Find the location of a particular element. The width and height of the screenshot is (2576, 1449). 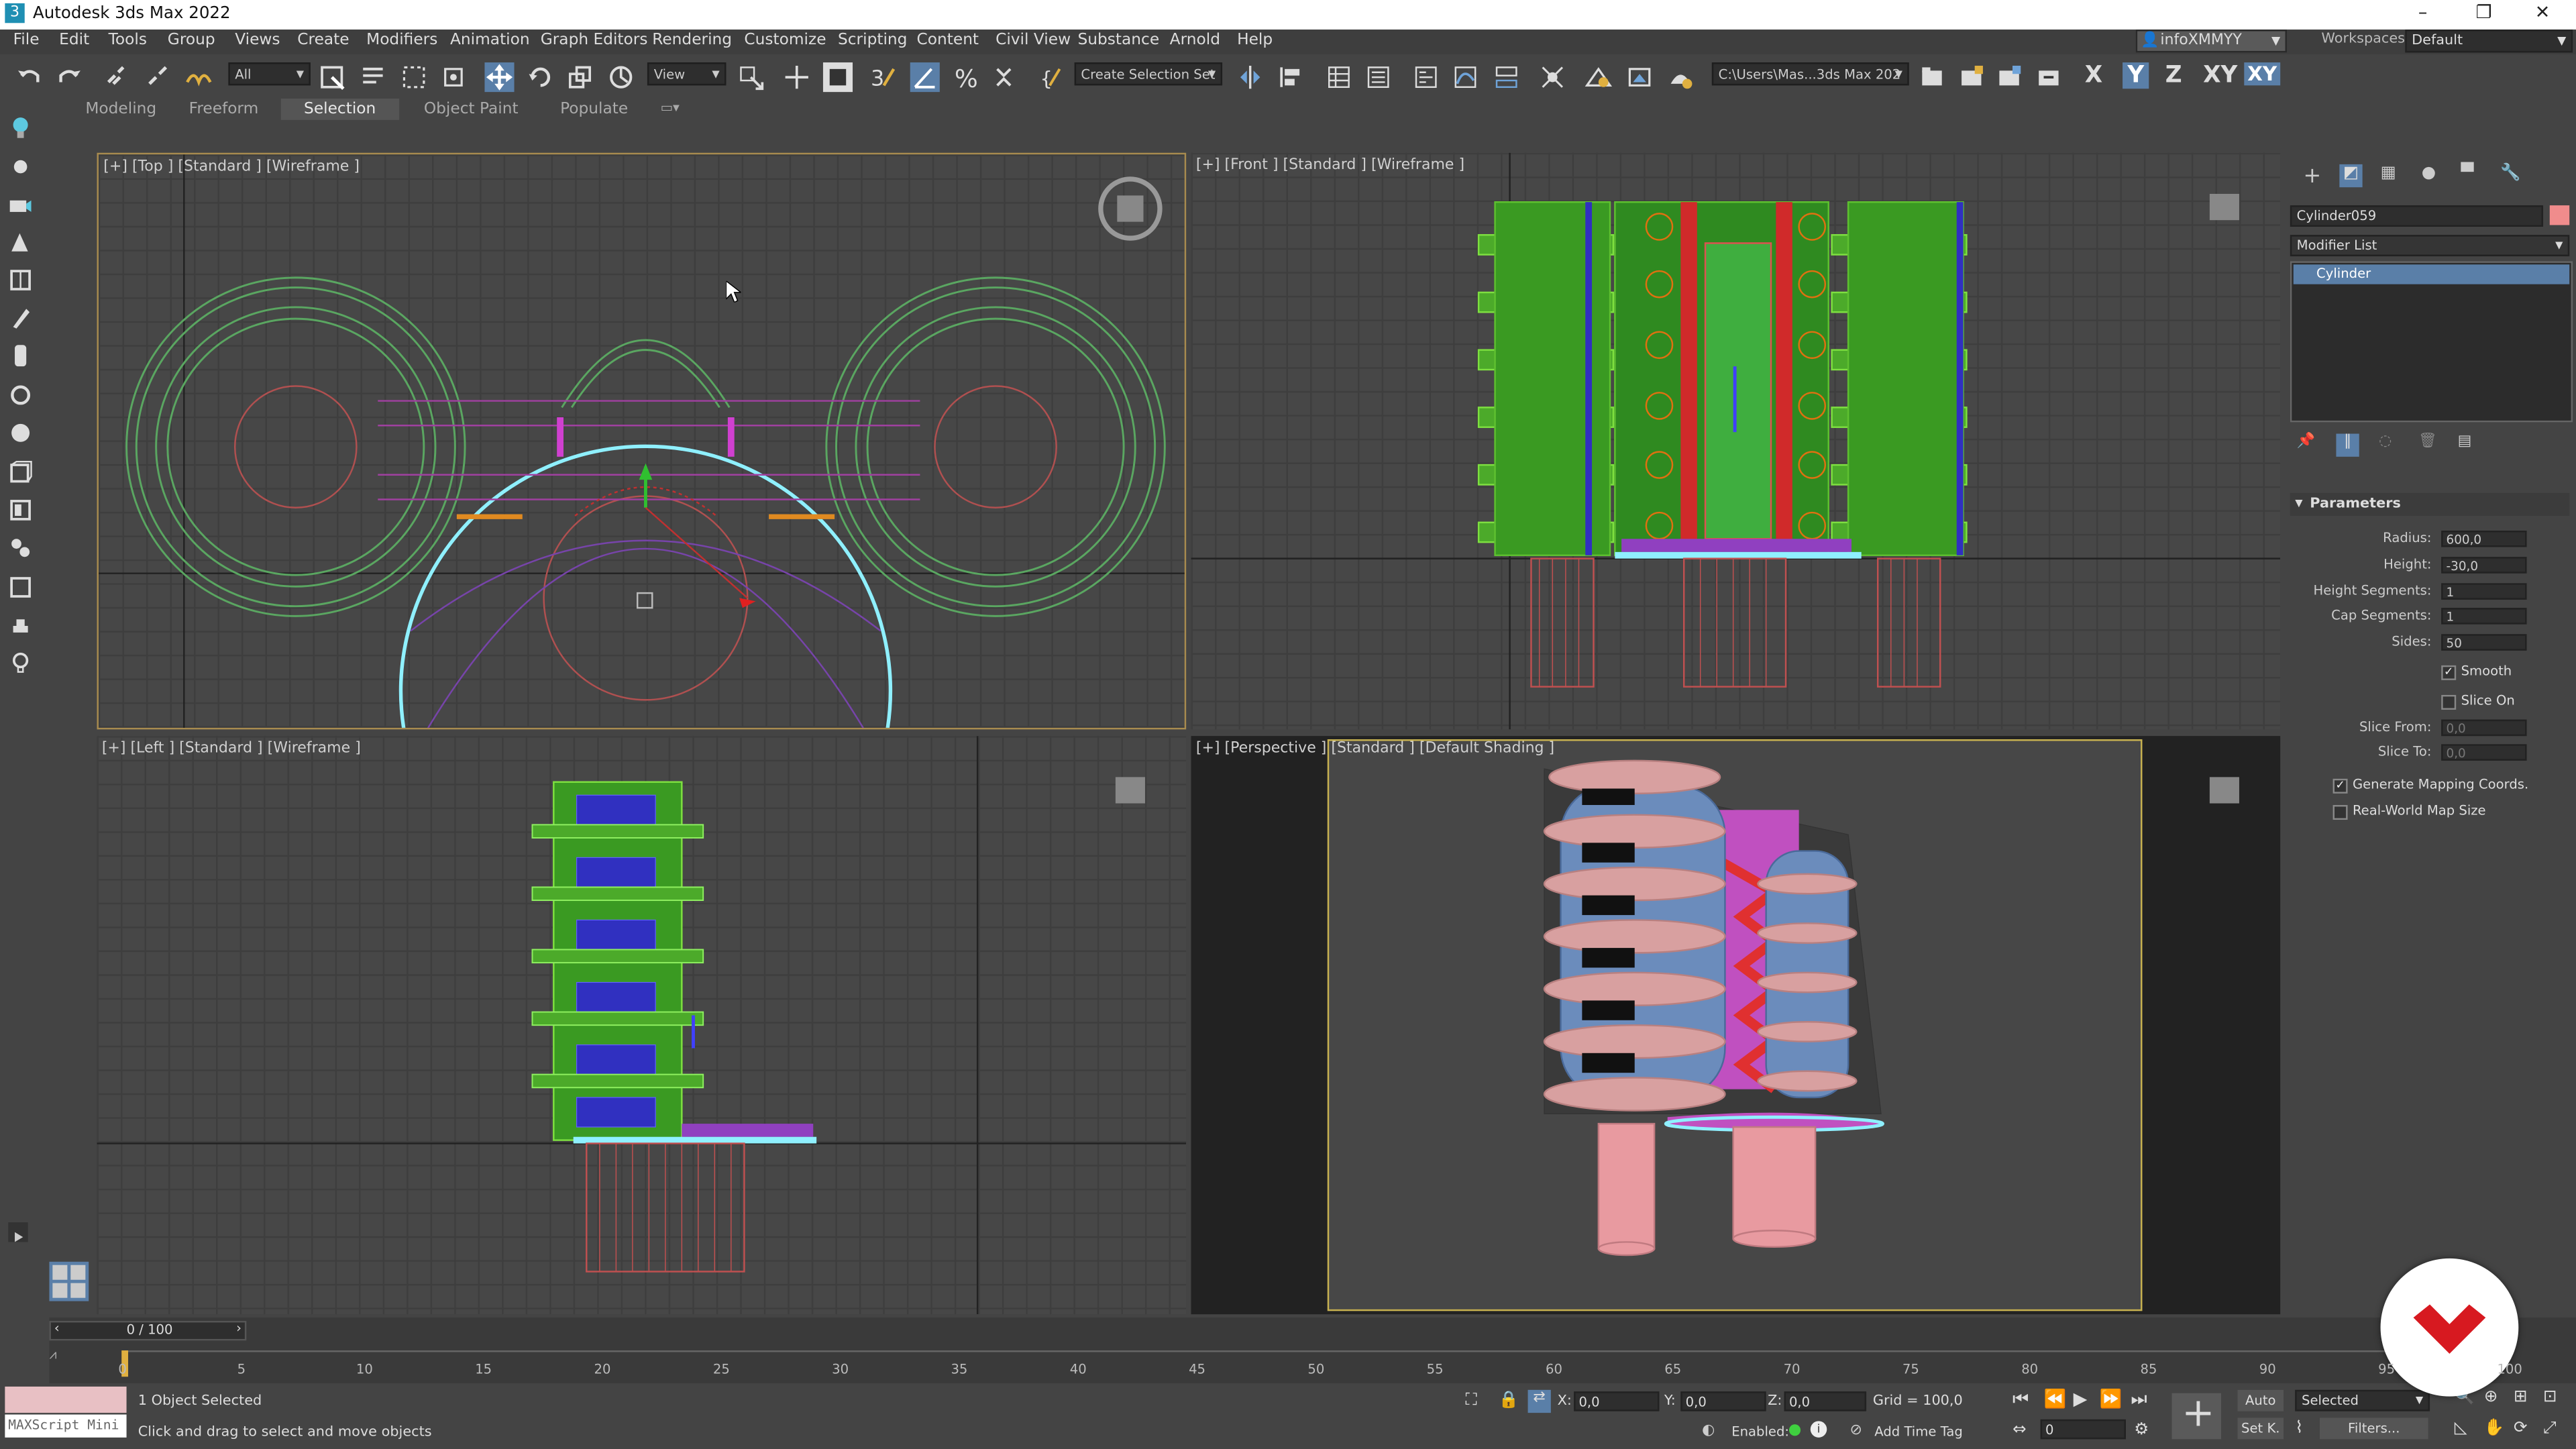

current-frame-field: 0 is located at coordinates (2083, 1429).